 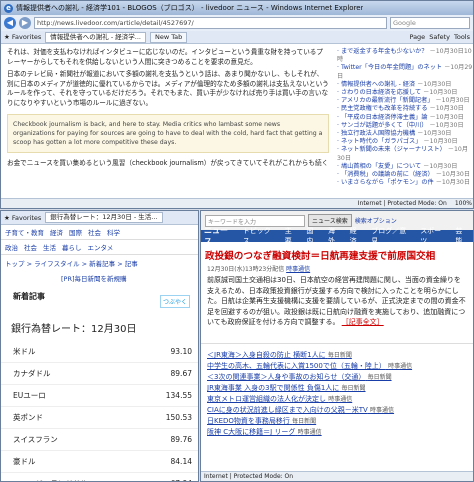 What do you see at coordinates (49, 247) in the screenshot?
I see `category-link: 生活` at bounding box center [49, 247].